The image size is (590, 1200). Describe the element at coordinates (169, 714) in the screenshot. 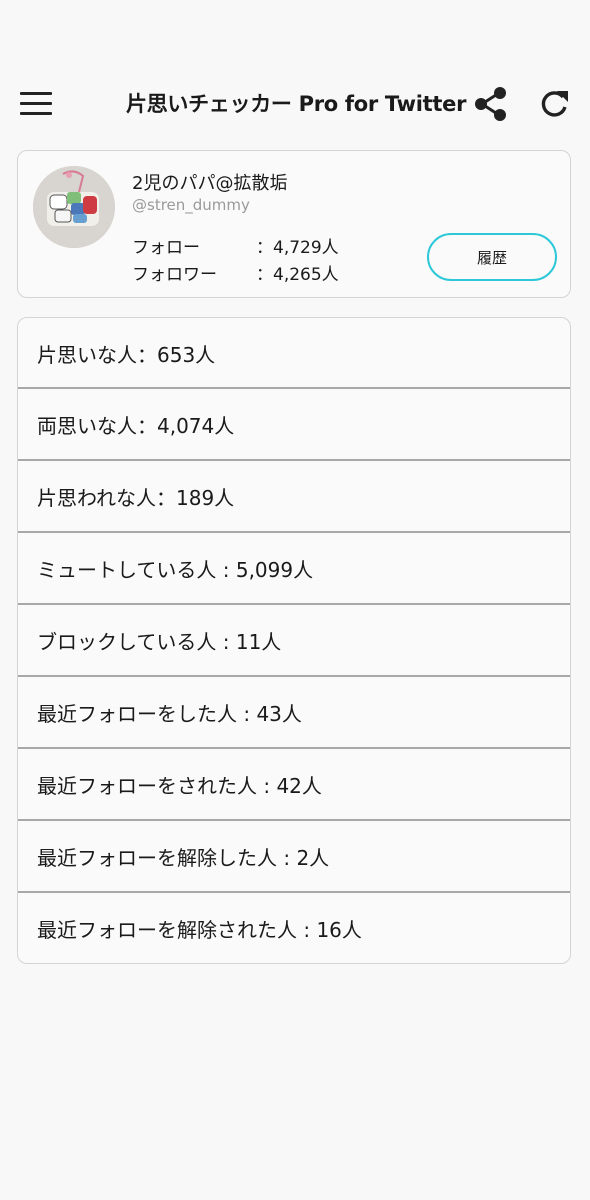

I see `list-item-label: 最近フォローをした人 : 43人` at that location.